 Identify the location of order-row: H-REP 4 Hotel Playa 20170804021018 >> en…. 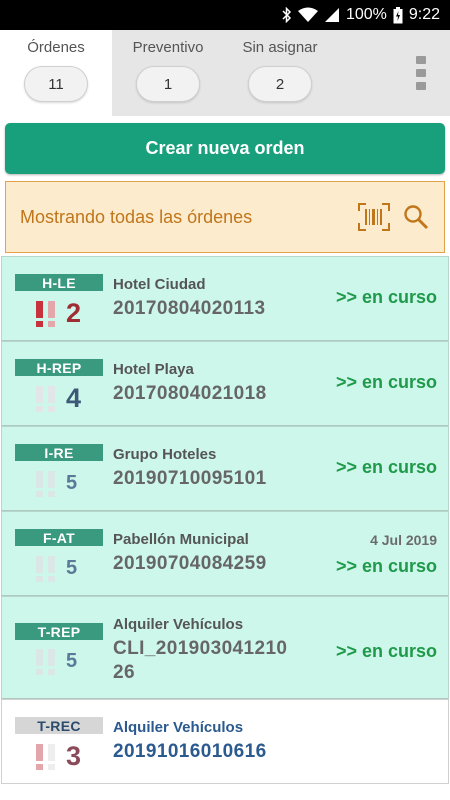
(225, 383).